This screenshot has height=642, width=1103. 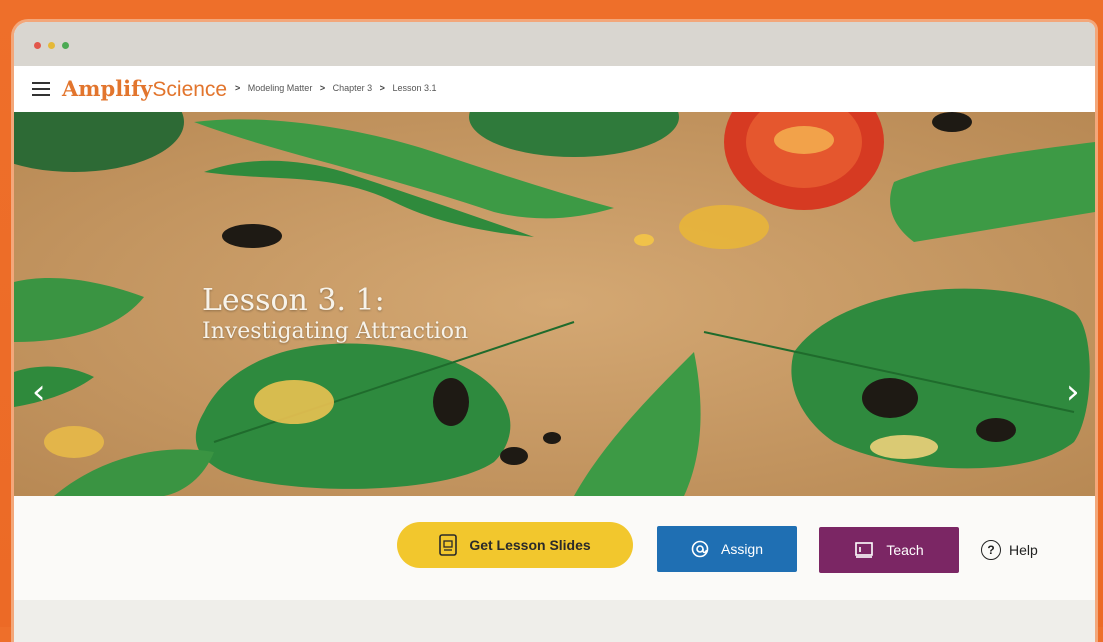 I want to click on window-titlebar, so click(x=554, y=44).